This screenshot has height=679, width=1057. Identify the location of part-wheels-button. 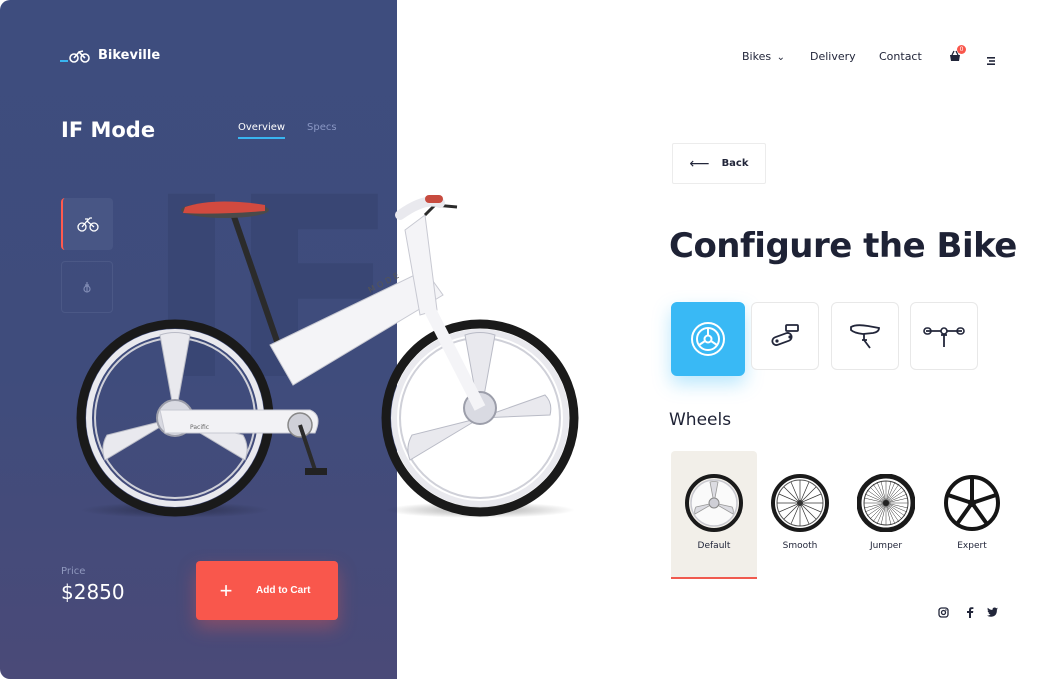
(708, 339).